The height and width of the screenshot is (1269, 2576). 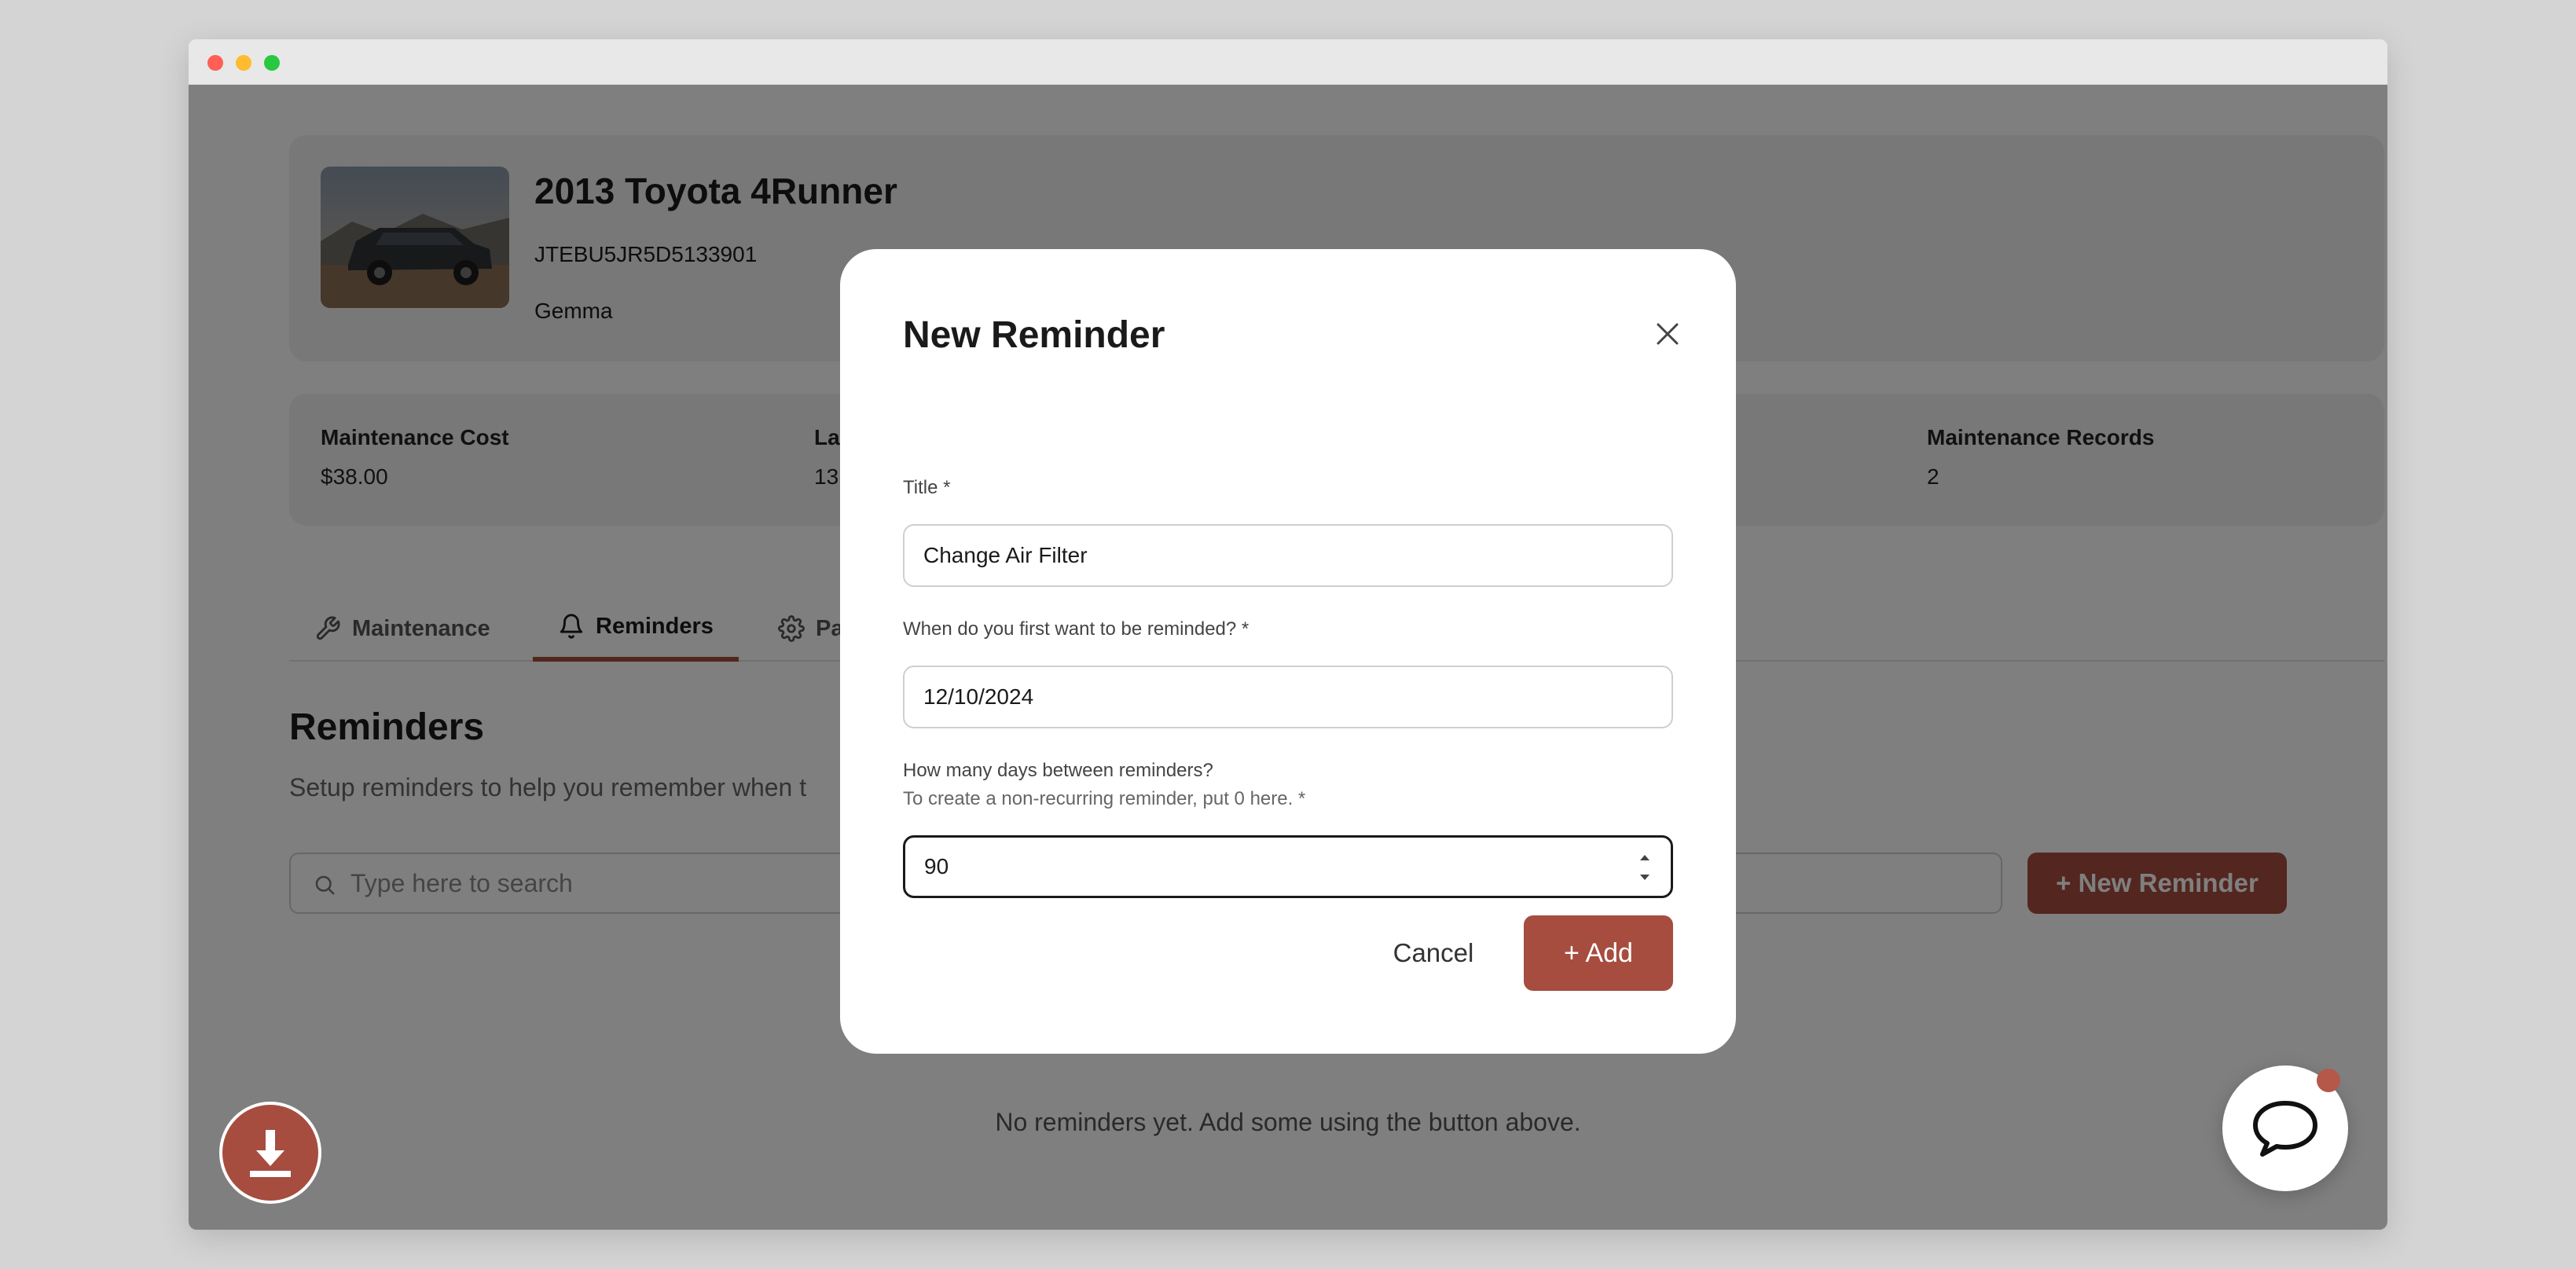 What do you see at coordinates (1076, 629) in the screenshot?
I see `date-field-label: When do you first want to be reminded? *` at bounding box center [1076, 629].